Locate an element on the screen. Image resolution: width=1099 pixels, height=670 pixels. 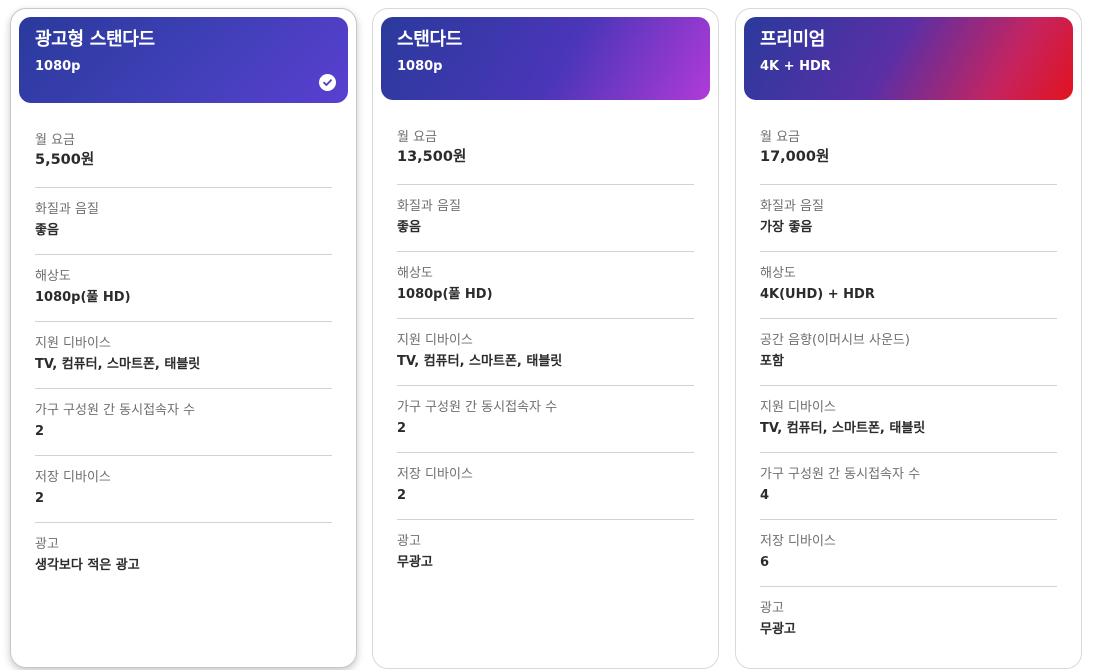
feature-label: 공간 음향(이머시브 사운드) is located at coordinates (835, 340).